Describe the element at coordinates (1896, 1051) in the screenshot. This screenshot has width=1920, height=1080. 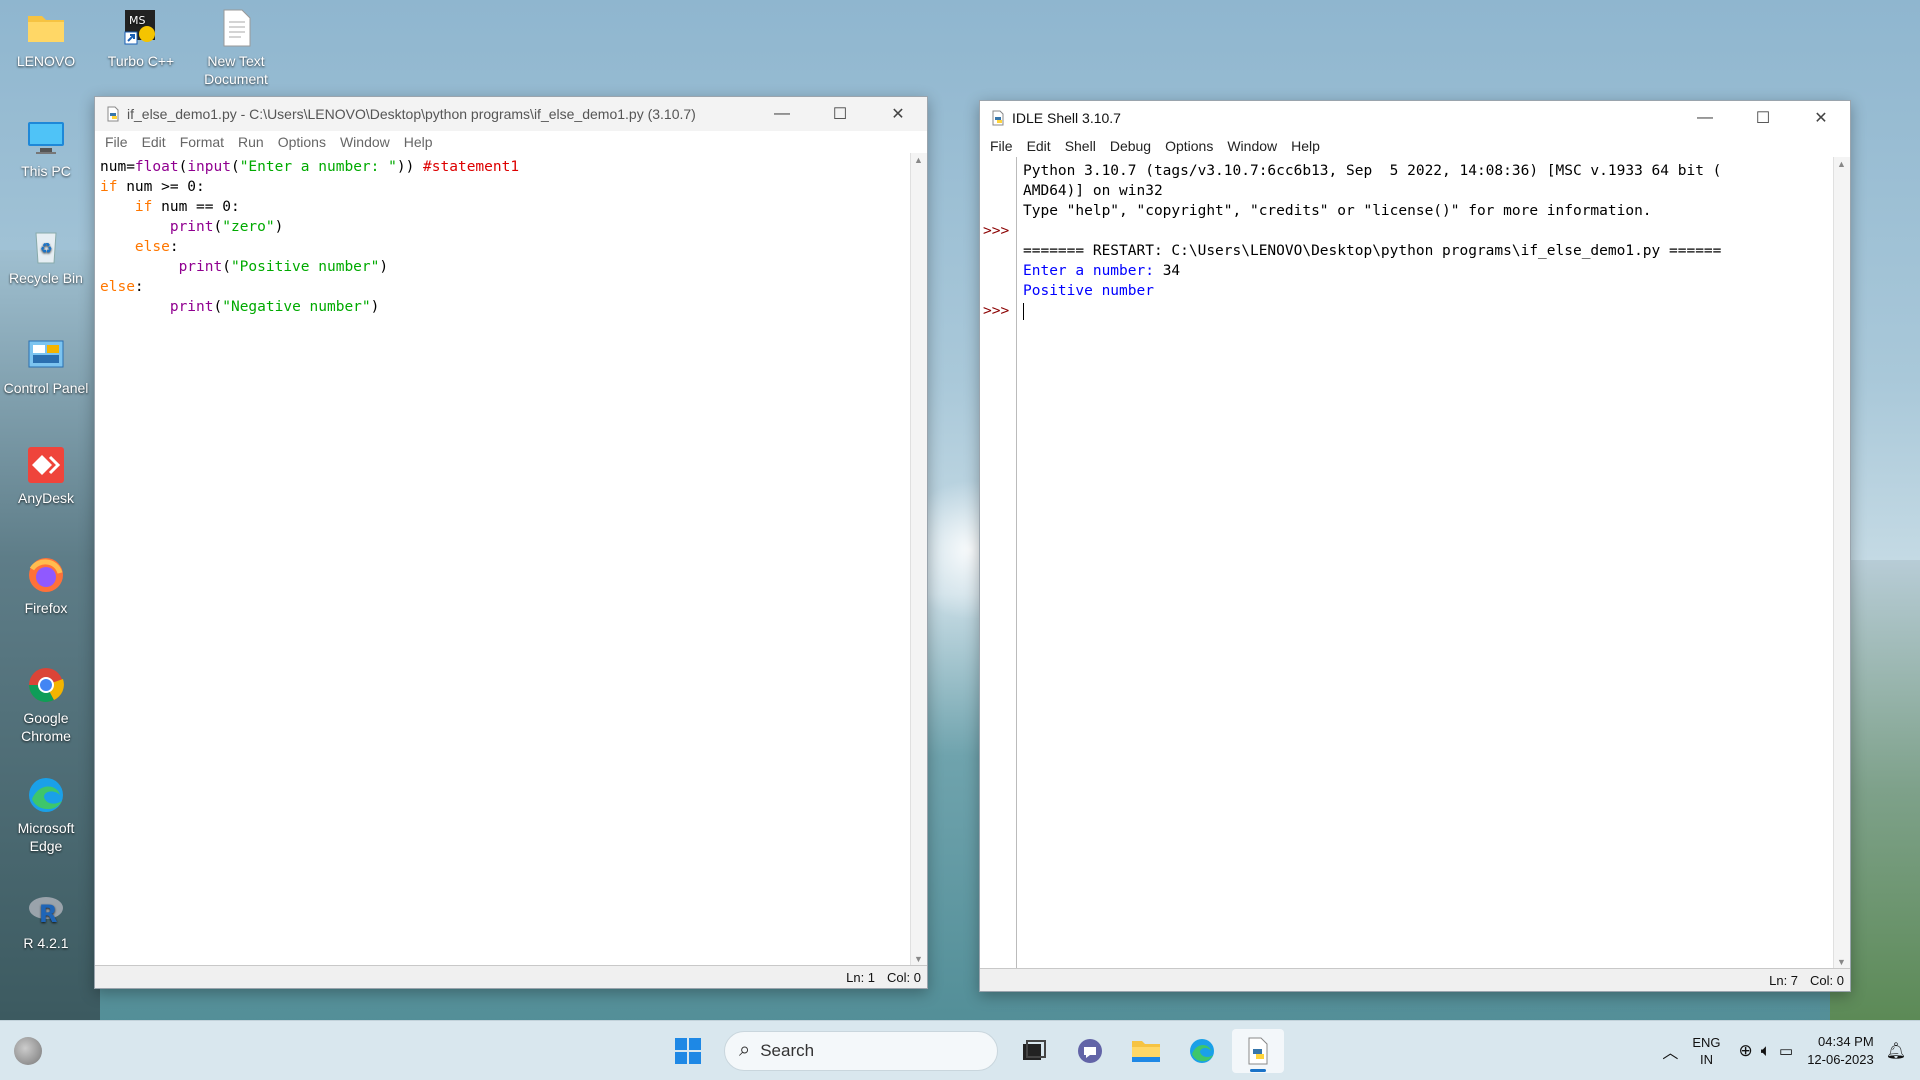
I see `notification-bell-icon: 🔔︎` at that location.